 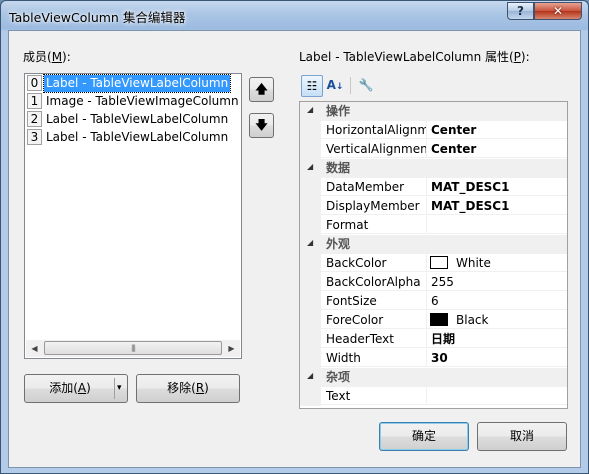 What do you see at coordinates (373, 339) in the screenshot?
I see `property-name: HeaderText` at bounding box center [373, 339].